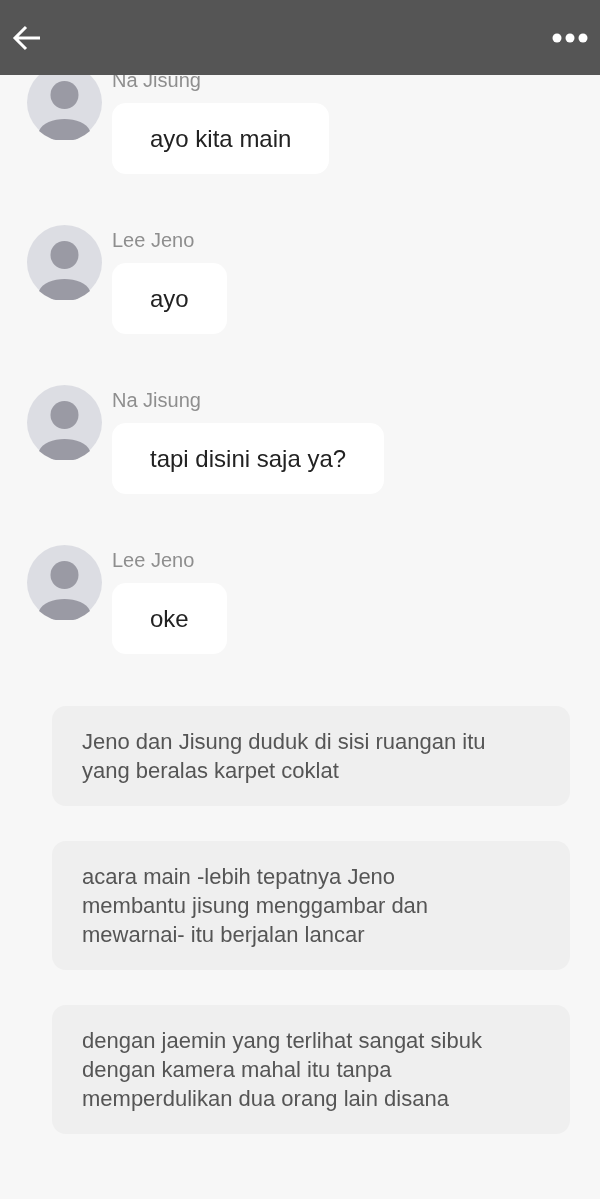 The width and height of the screenshot is (600, 1199). I want to click on narration-card: Jeno dan Jisung duduk di sisi ruangan itu yang beralas karpet coklat, so click(311, 756).